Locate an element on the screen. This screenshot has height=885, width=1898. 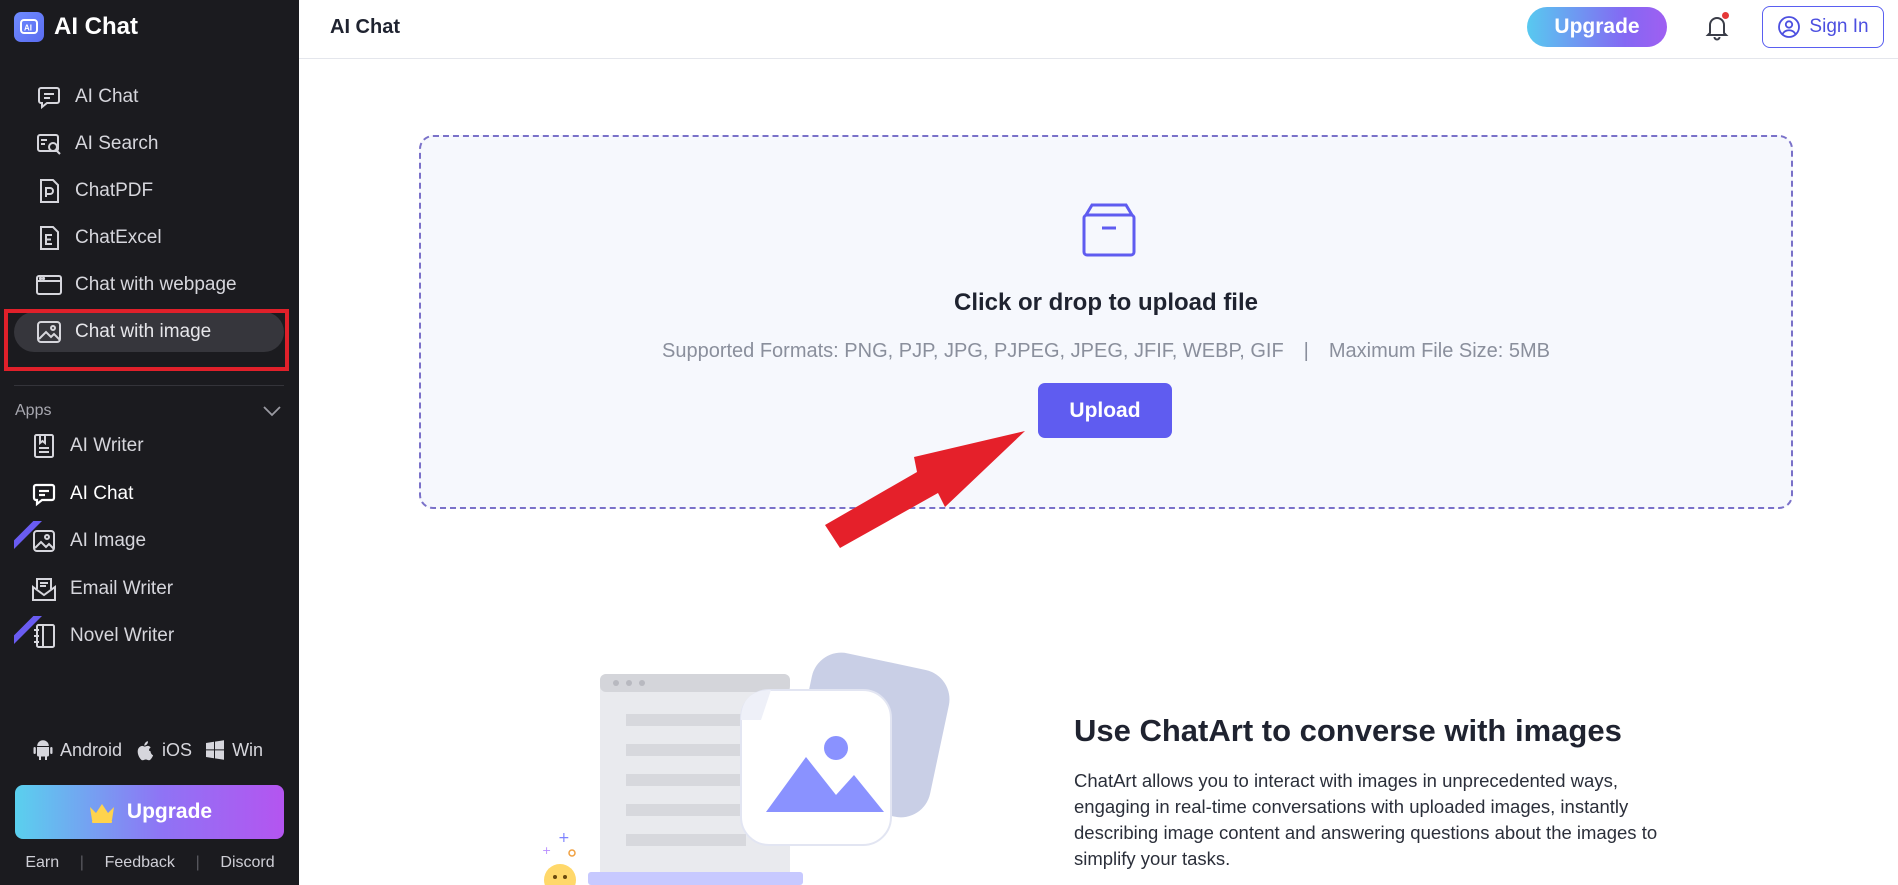
svg-text: AI is located at coordinates (28, 28).